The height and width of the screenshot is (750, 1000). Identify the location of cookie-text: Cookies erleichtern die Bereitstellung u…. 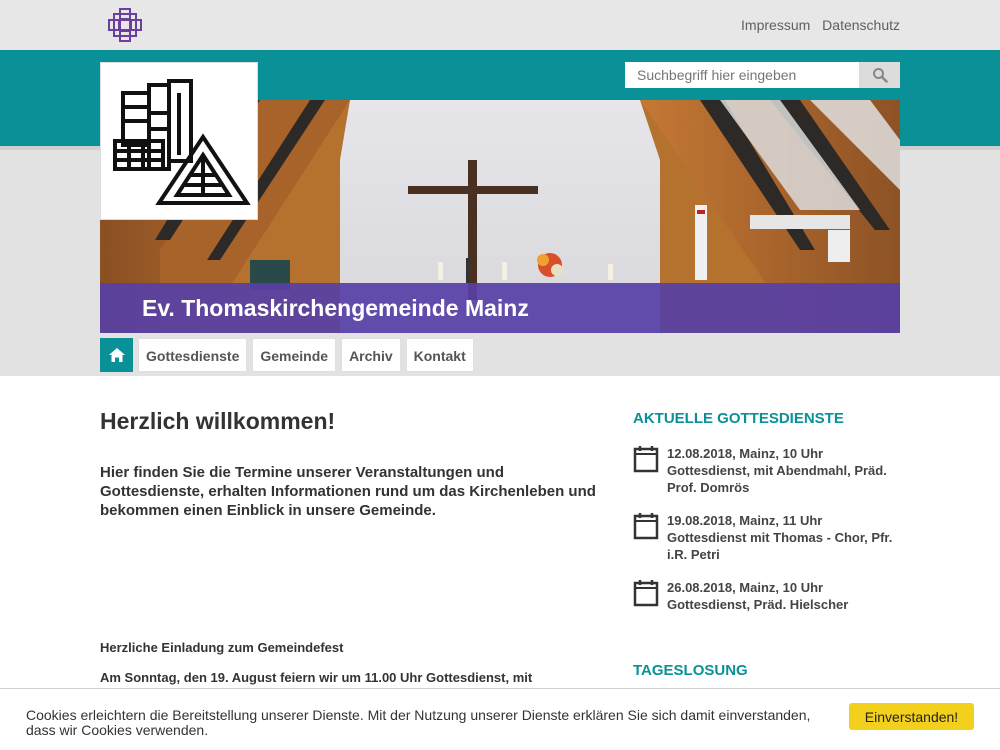
(418, 722).